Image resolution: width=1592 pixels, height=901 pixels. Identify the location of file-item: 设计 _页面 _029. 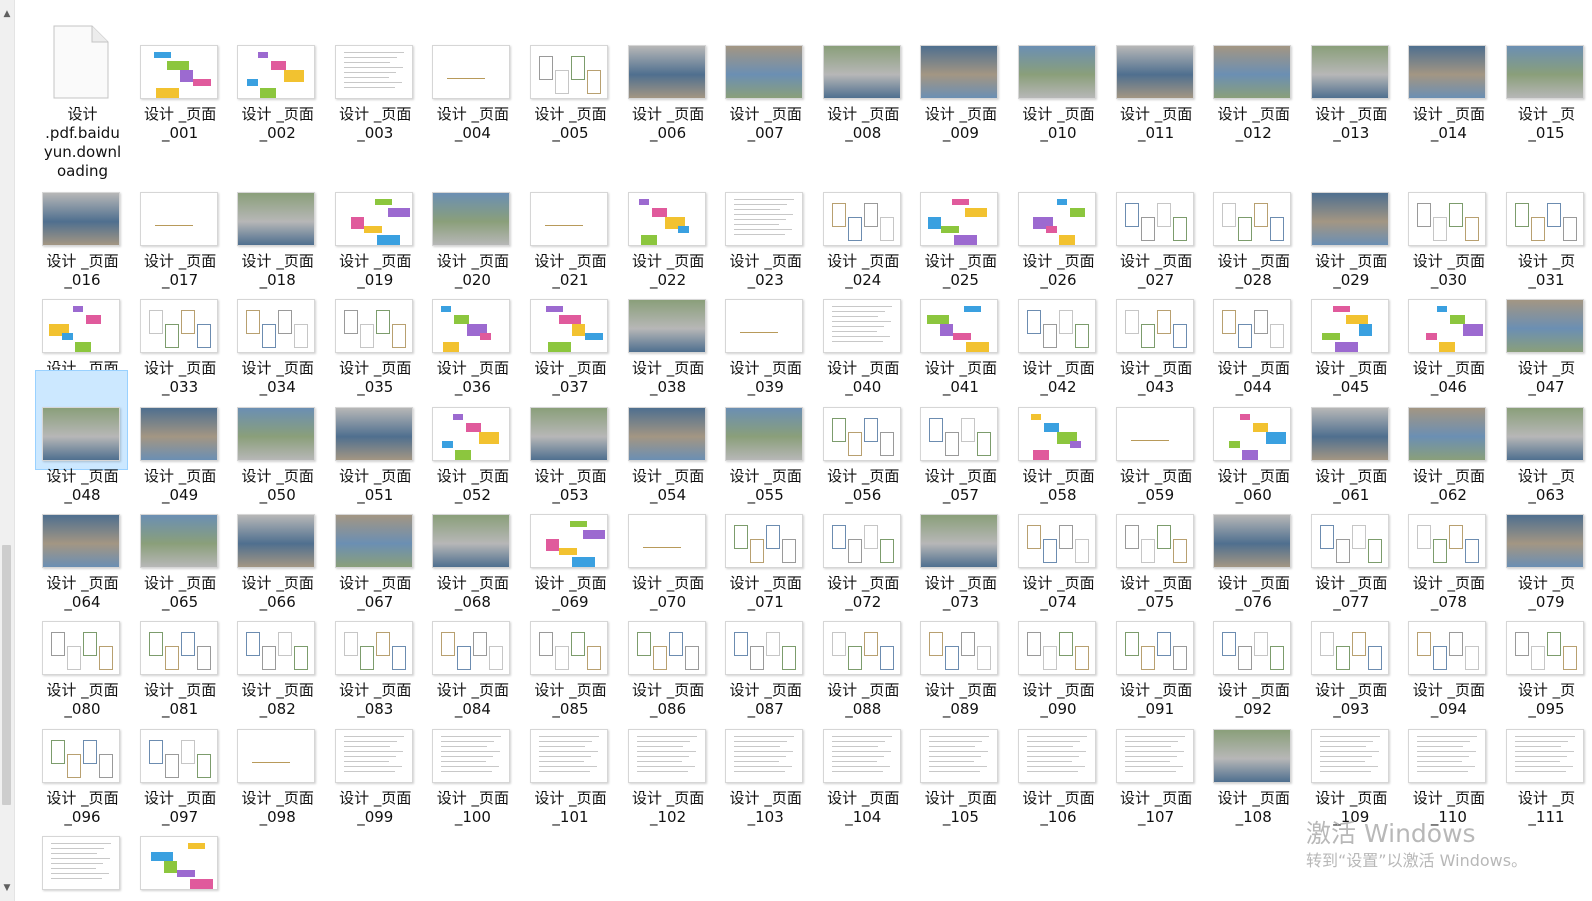
(1350, 222).